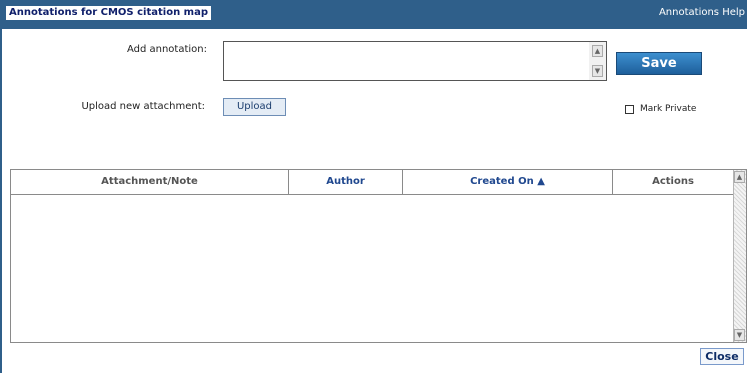  What do you see at coordinates (702, 13) in the screenshot?
I see `annotations-help-link: Annotations Help` at bounding box center [702, 13].